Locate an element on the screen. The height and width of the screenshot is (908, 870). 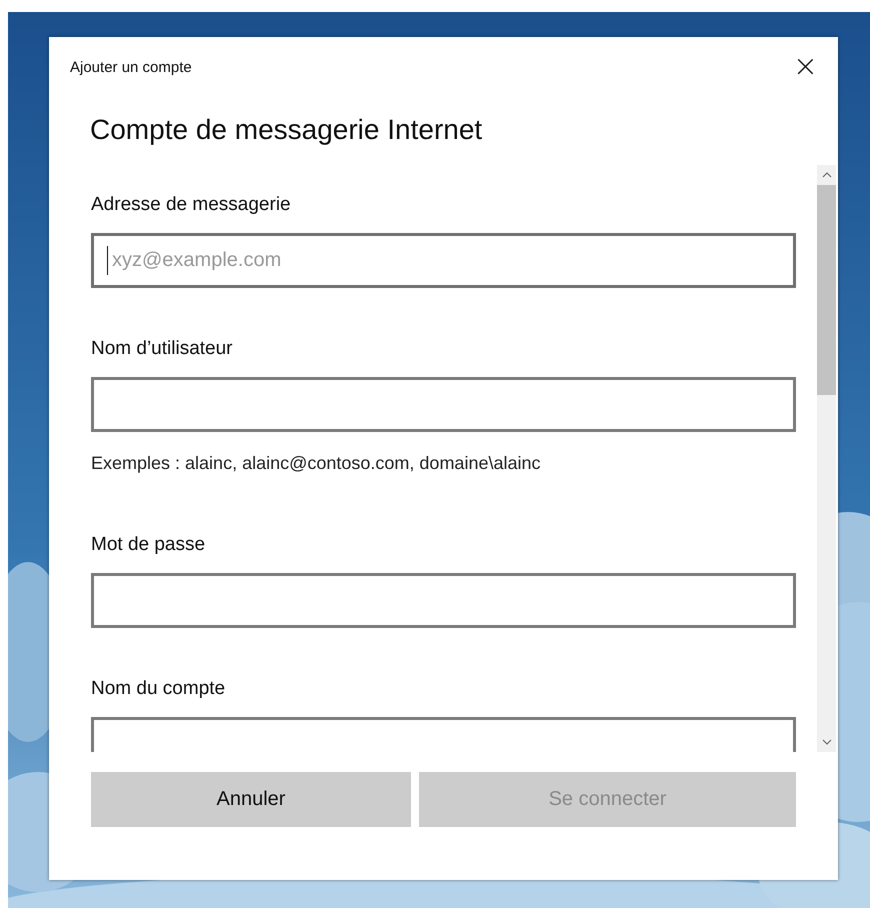
field-label: Adresse de messagerie is located at coordinates (191, 205).